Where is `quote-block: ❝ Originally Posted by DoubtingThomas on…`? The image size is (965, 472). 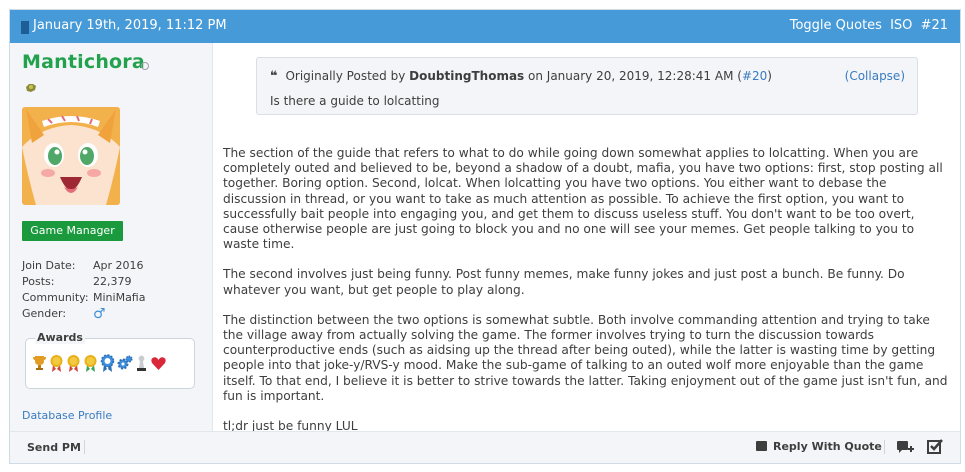
quote-block: ❝ Originally Posted by DoubtingThomas on… is located at coordinates (587, 86).